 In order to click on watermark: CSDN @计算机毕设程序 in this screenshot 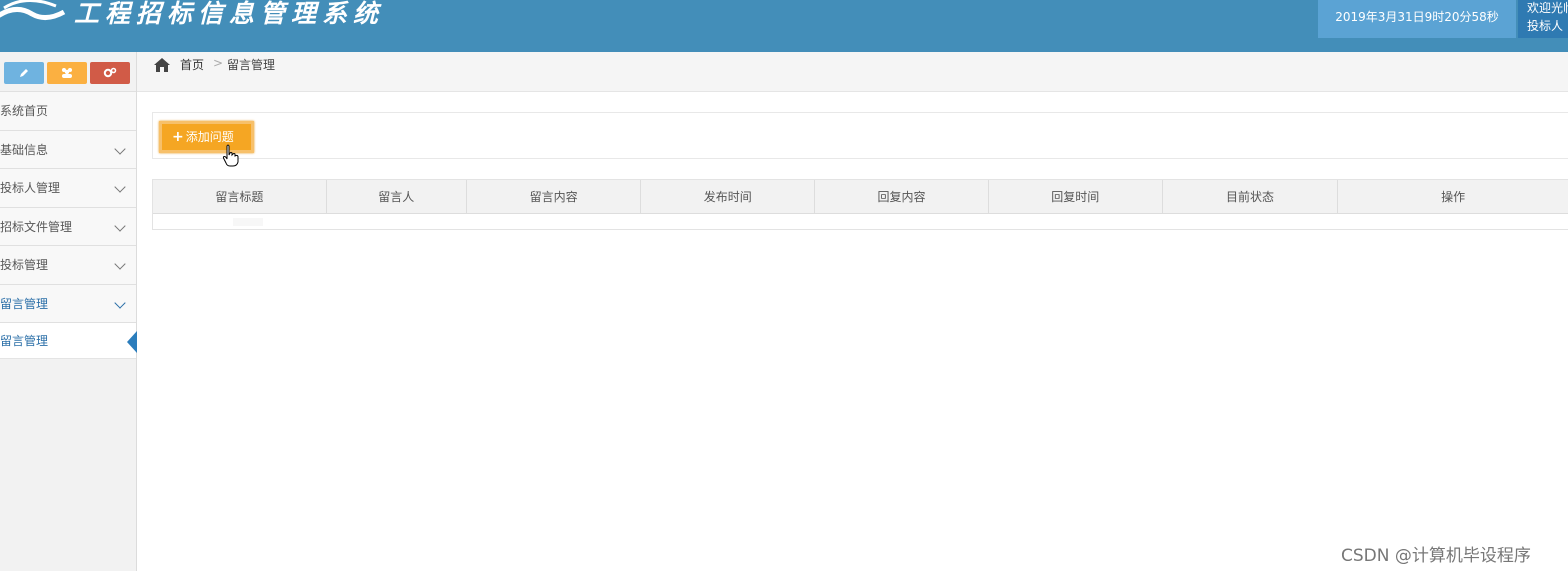, I will do `click(1436, 556)`.